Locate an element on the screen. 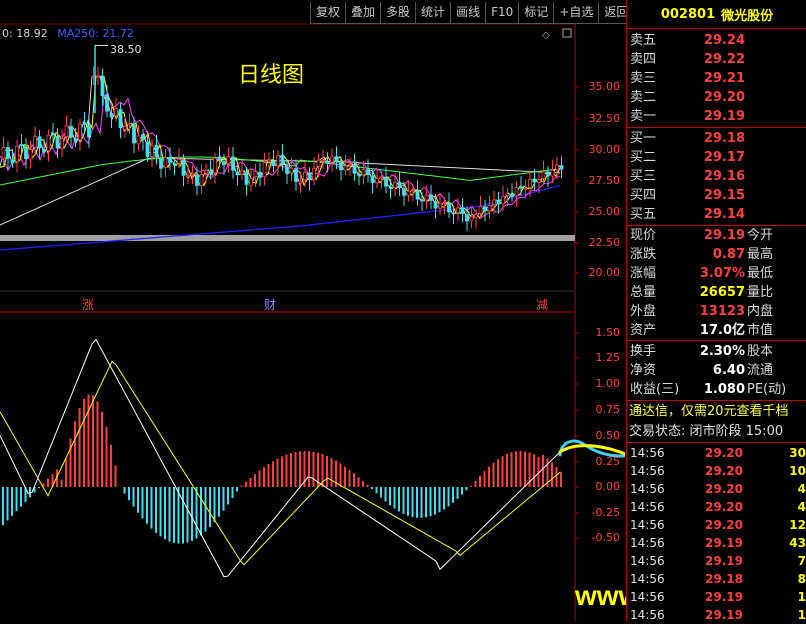 This screenshot has height=624, width=806. toolbar-button-5: F10 is located at coordinates (502, 13).